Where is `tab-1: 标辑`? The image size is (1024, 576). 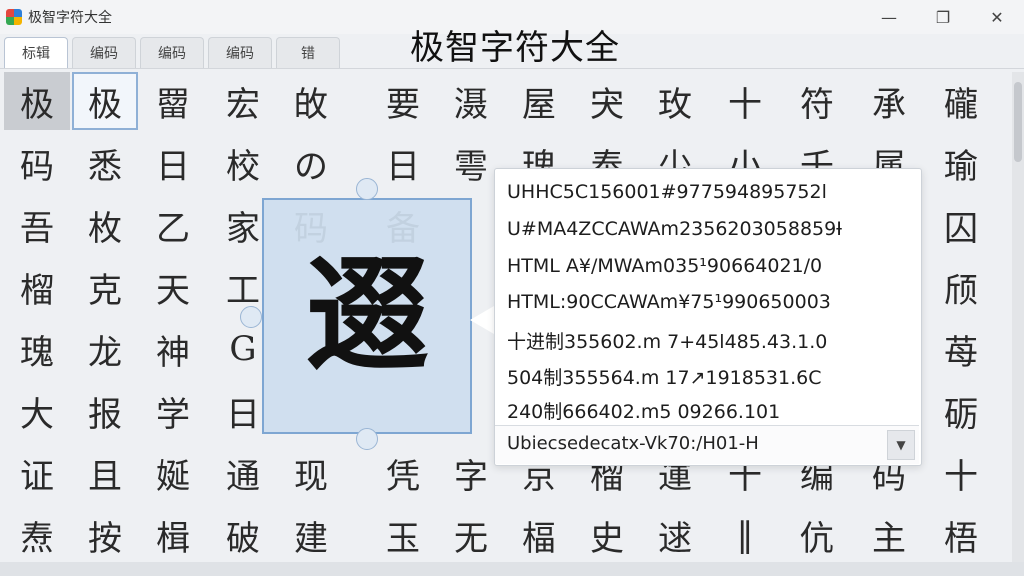 tab-1: 标辑 is located at coordinates (36, 52).